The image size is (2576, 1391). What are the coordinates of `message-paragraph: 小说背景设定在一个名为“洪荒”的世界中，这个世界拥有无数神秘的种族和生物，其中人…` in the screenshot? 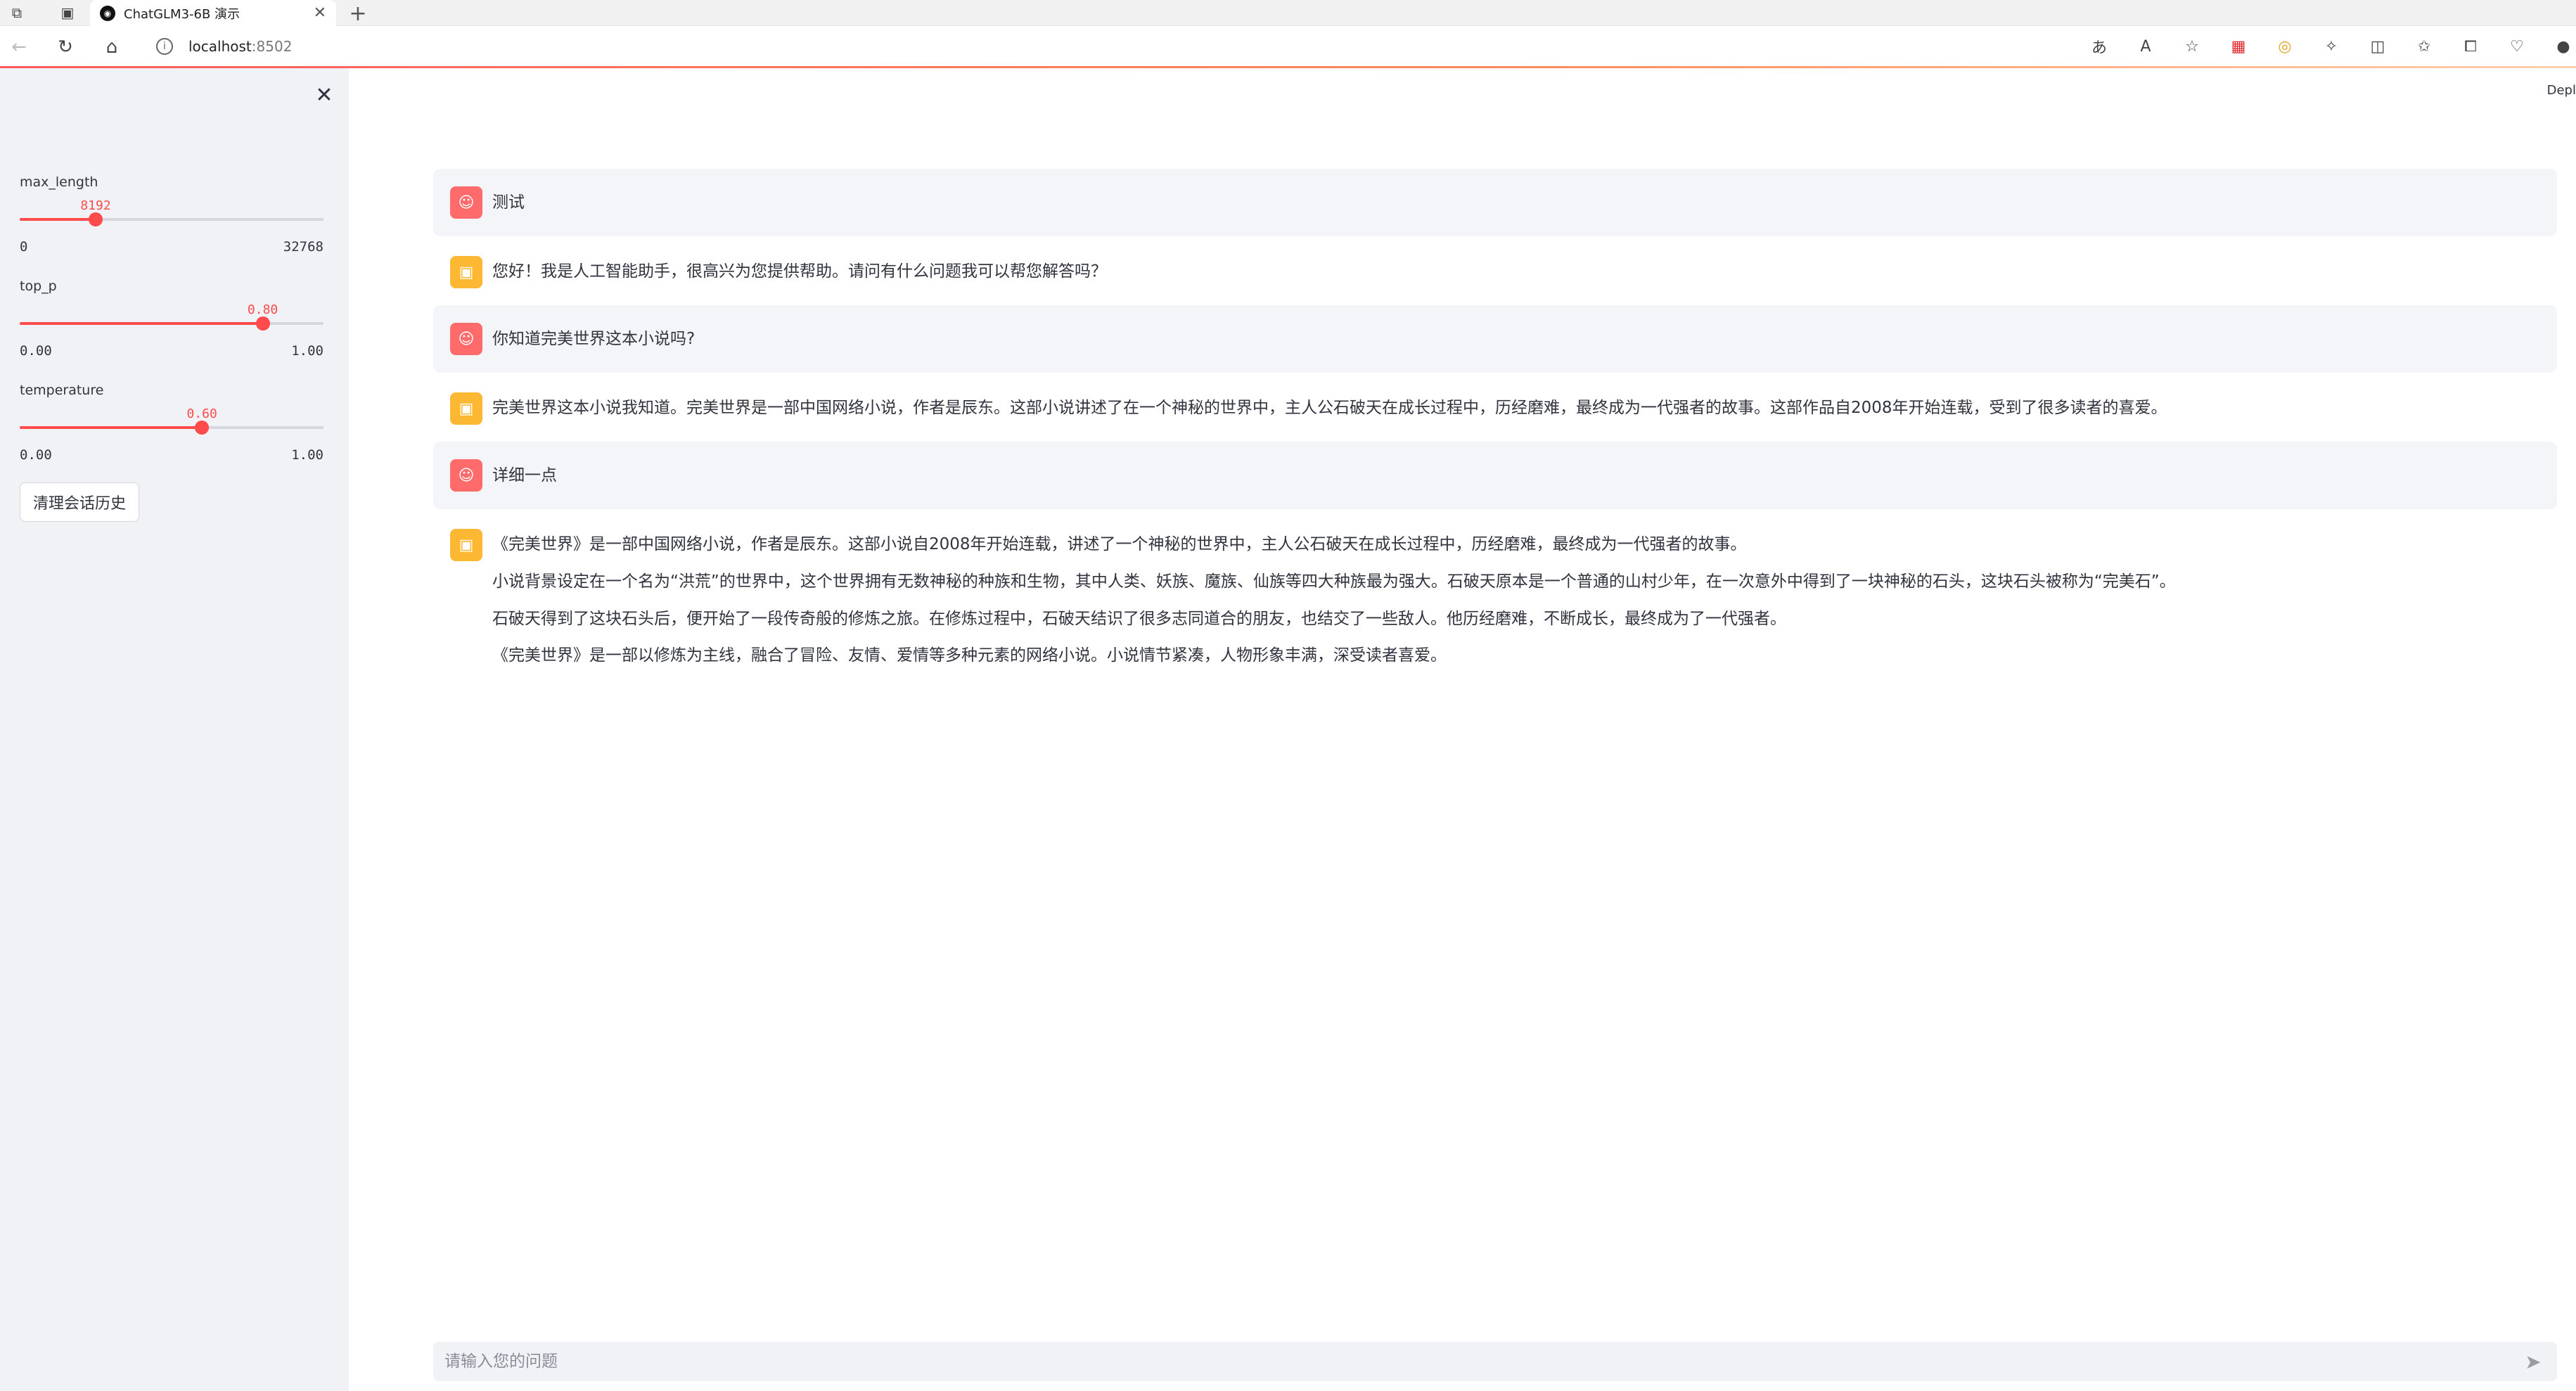 It's located at (1334, 581).